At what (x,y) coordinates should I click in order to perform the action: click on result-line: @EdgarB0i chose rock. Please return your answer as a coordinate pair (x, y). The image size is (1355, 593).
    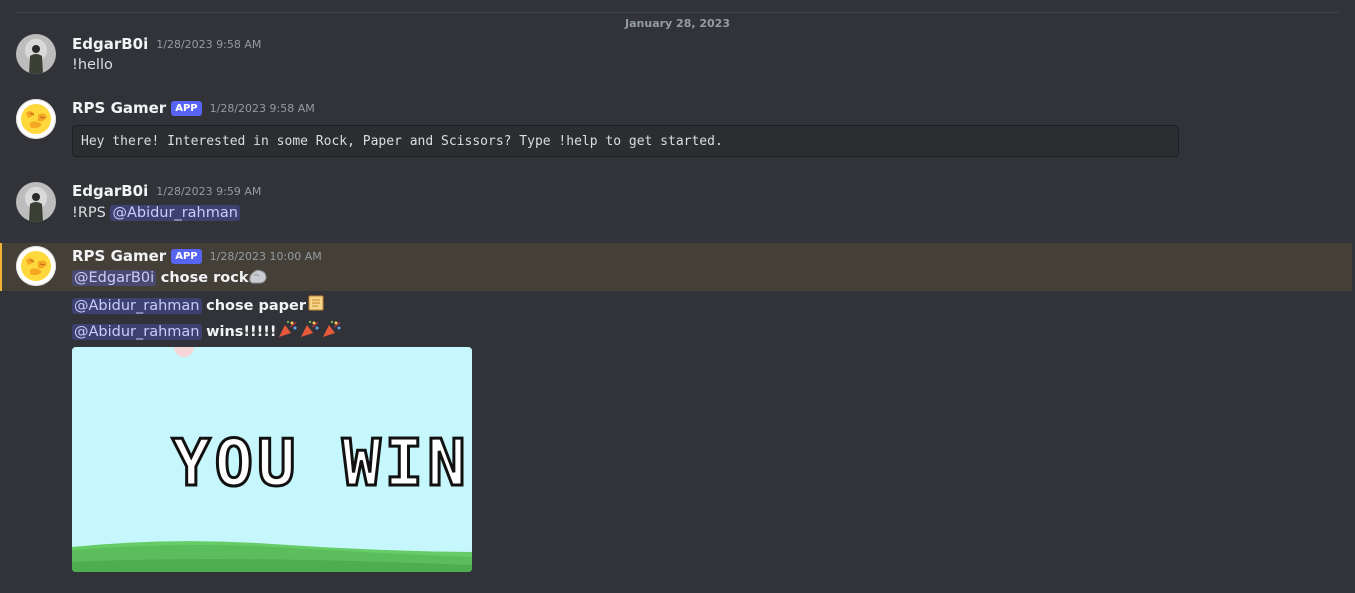
    Looking at the image, I should click on (170, 279).